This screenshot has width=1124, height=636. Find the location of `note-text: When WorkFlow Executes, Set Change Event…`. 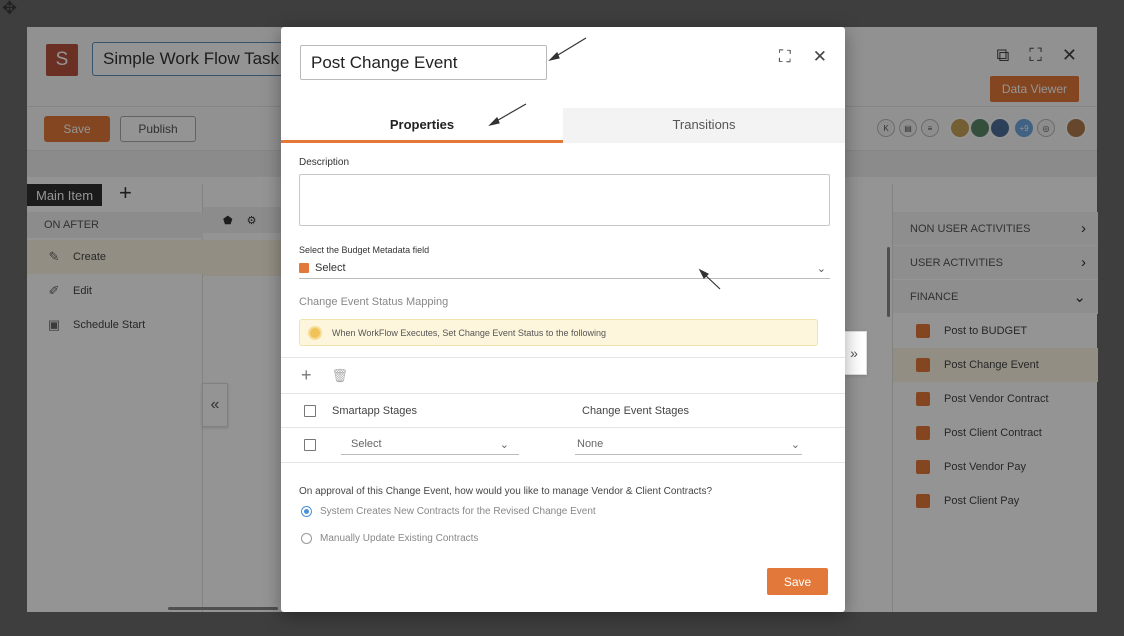

note-text: When WorkFlow Executes, Set Change Event… is located at coordinates (469, 332).